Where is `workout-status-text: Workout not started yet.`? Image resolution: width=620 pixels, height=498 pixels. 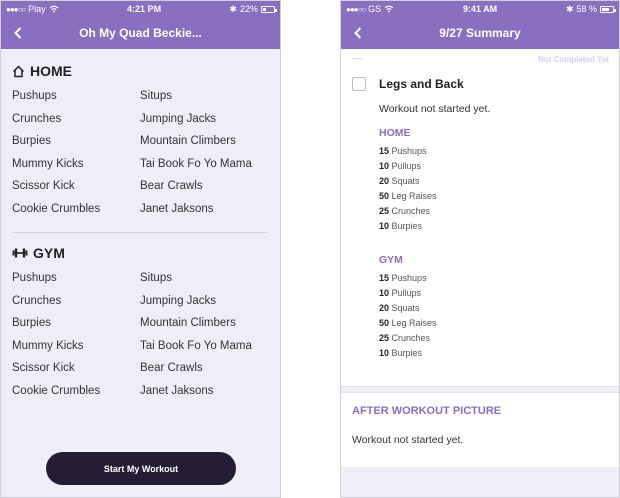
workout-status-text: Workout not started yet. is located at coordinates (435, 109).